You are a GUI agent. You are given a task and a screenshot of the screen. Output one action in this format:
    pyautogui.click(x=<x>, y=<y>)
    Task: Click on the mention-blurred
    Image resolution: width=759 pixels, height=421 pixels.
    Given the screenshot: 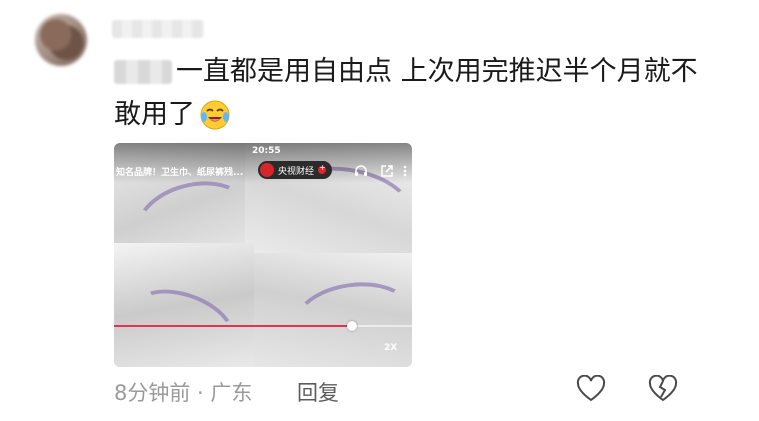 What is the action you would take?
    pyautogui.click(x=143, y=72)
    